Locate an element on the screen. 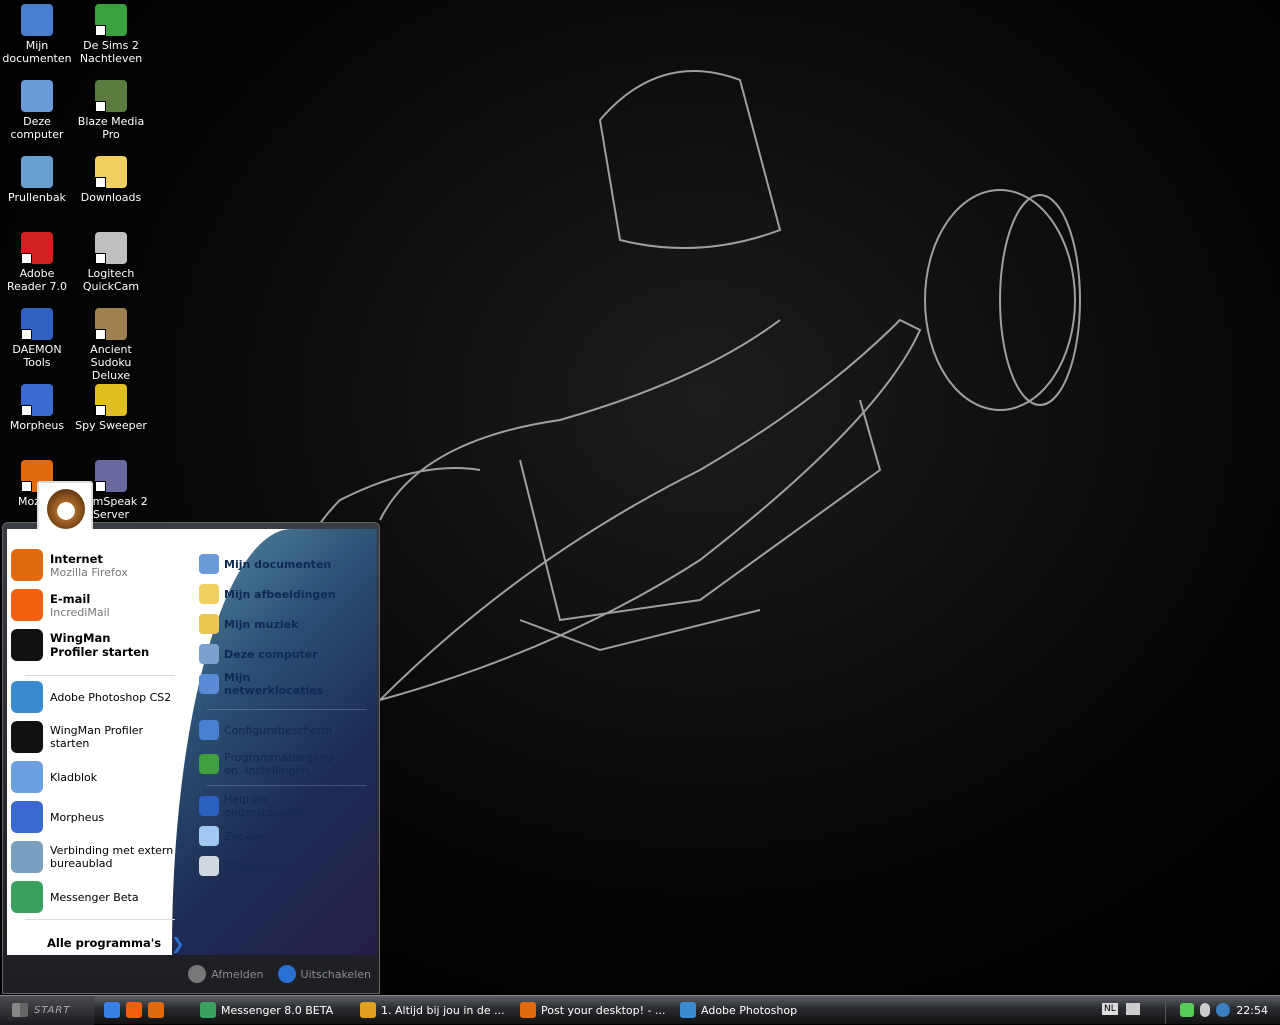  start-menu-link: Mijn afbeeldingen is located at coordinates (274, 594).